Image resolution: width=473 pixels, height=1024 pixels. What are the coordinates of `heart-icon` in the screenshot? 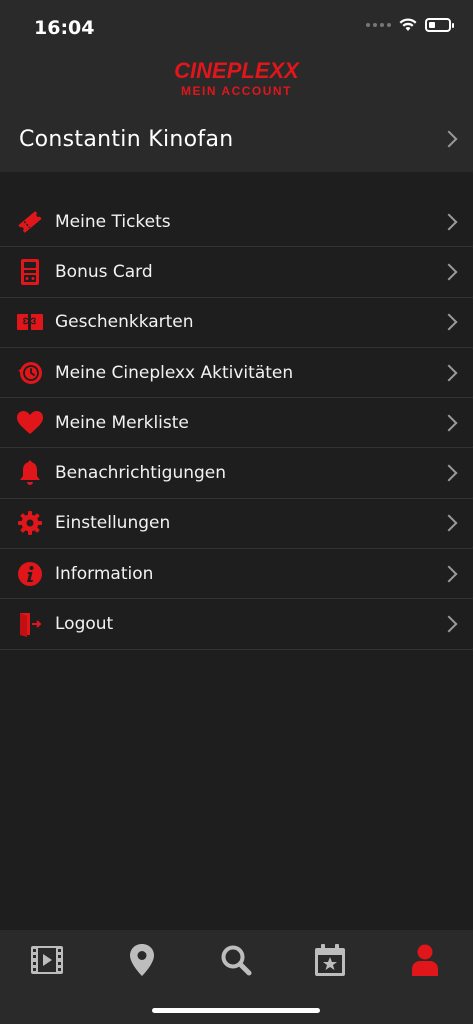 It's located at (30, 423).